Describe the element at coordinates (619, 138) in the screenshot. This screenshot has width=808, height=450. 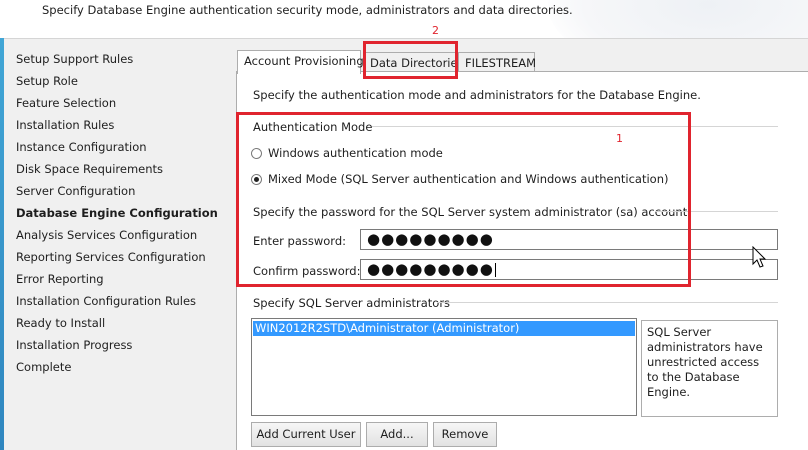
I see `annotation-label-1: 1` at that location.